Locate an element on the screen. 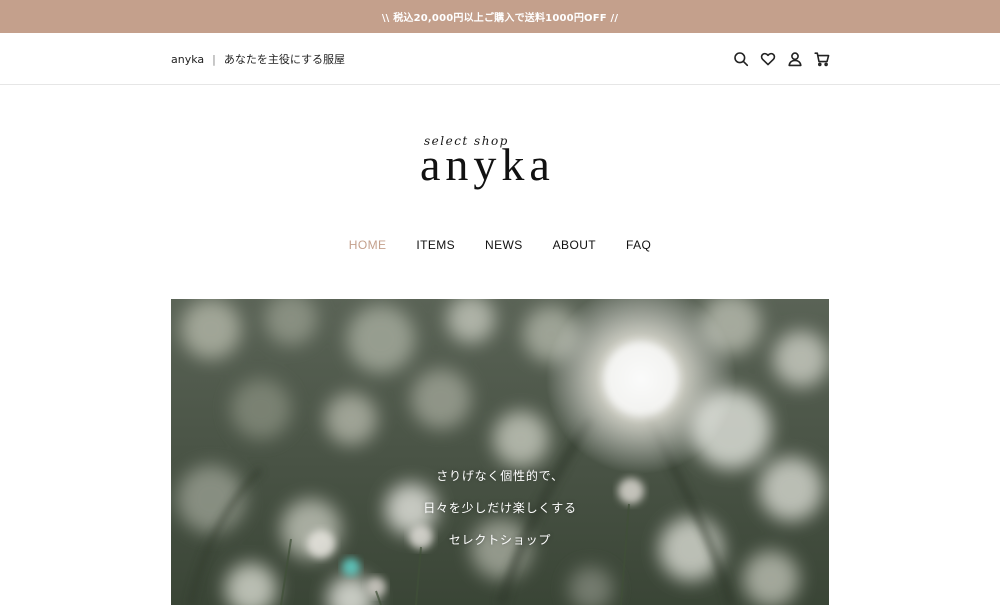 This screenshot has width=1000, height=605. search-icon is located at coordinates (741, 59).